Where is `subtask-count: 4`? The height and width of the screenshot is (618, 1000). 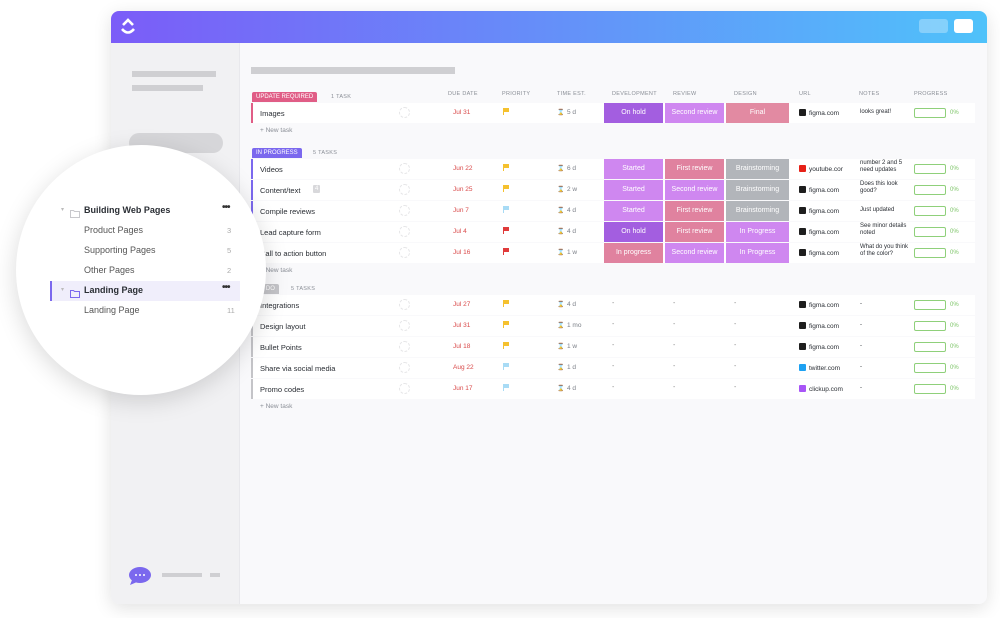
subtask-count: 4 is located at coordinates (317, 189).